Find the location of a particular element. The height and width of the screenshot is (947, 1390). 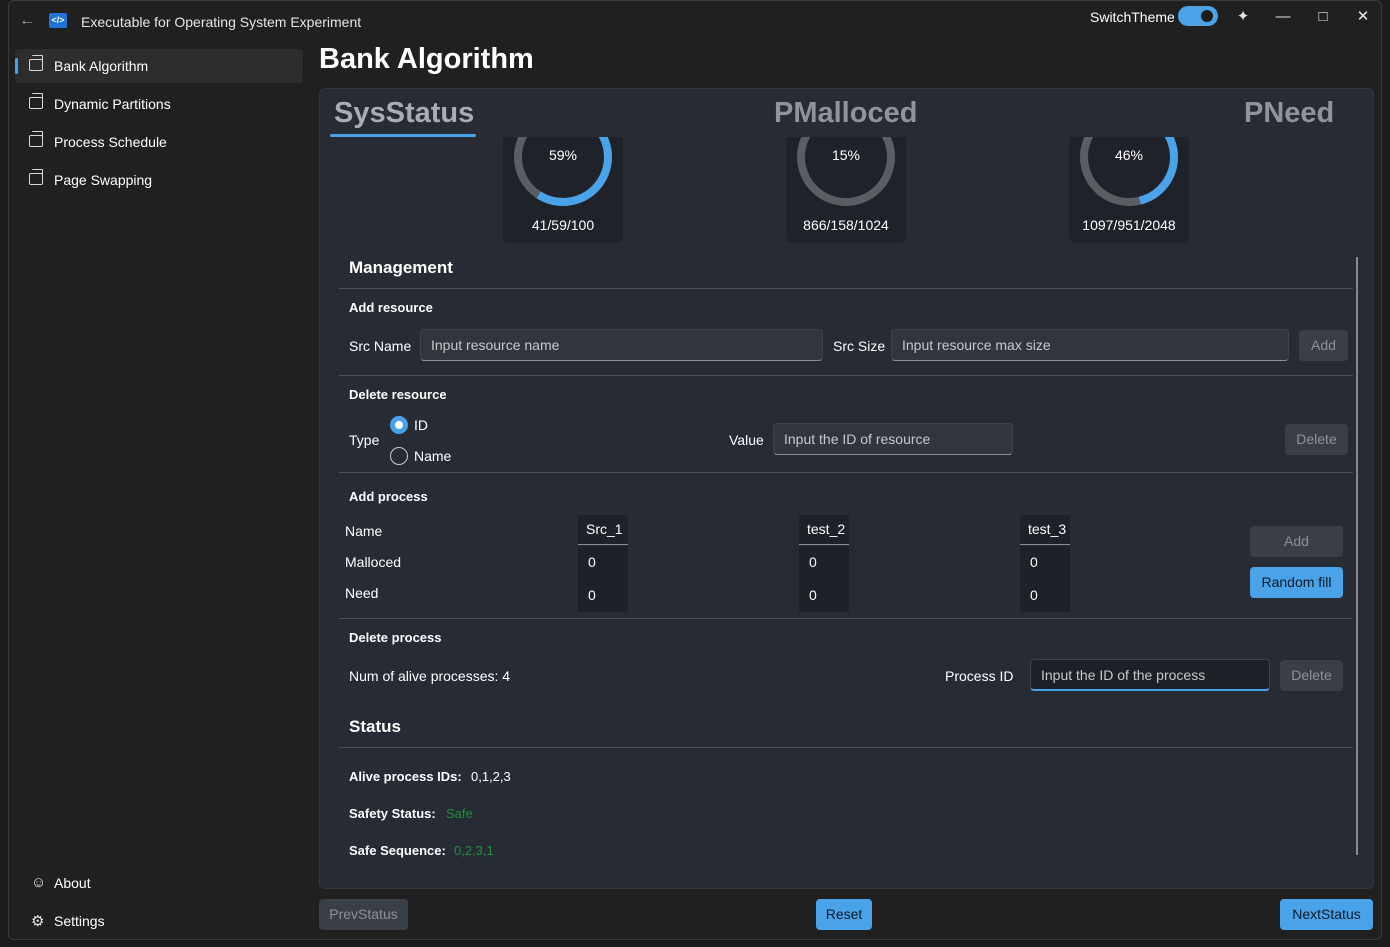

prev-status-button: PrevStatus is located at coordinates (363, 914).